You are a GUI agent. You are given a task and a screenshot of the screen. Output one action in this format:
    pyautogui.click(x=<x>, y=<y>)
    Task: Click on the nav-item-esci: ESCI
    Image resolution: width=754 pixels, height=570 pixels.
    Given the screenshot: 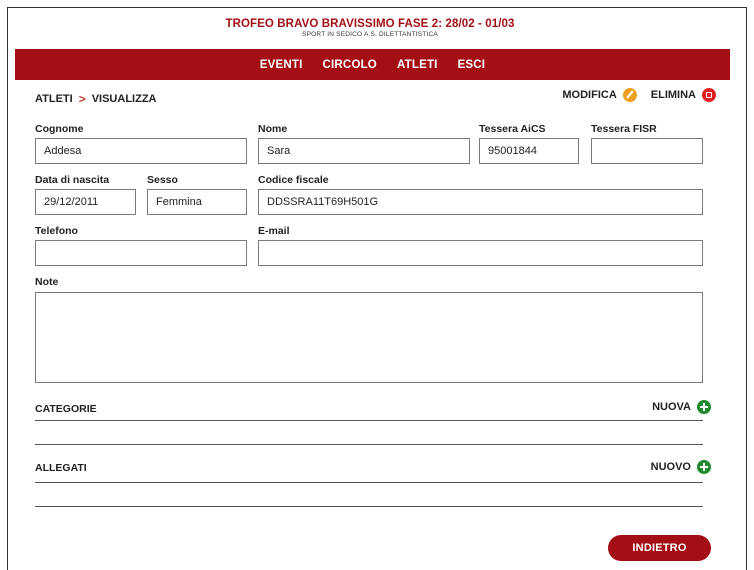 What is the action you would take?
    pyautogui.click(x=472, y=65)
    